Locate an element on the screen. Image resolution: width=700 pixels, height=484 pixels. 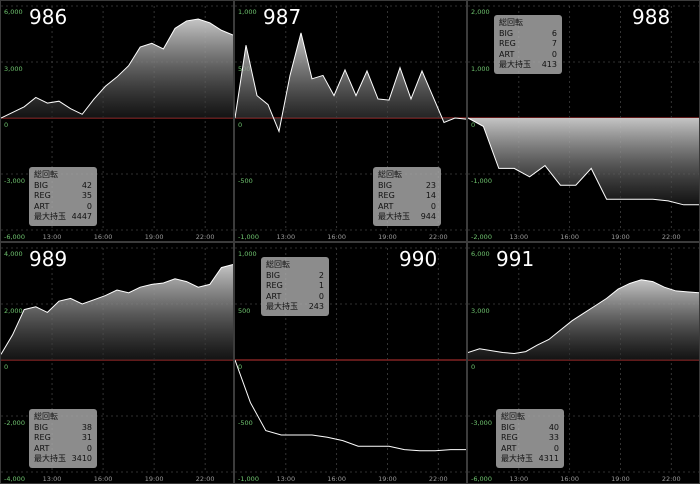
machine-number: 988 is located at coordinates (651, 17).